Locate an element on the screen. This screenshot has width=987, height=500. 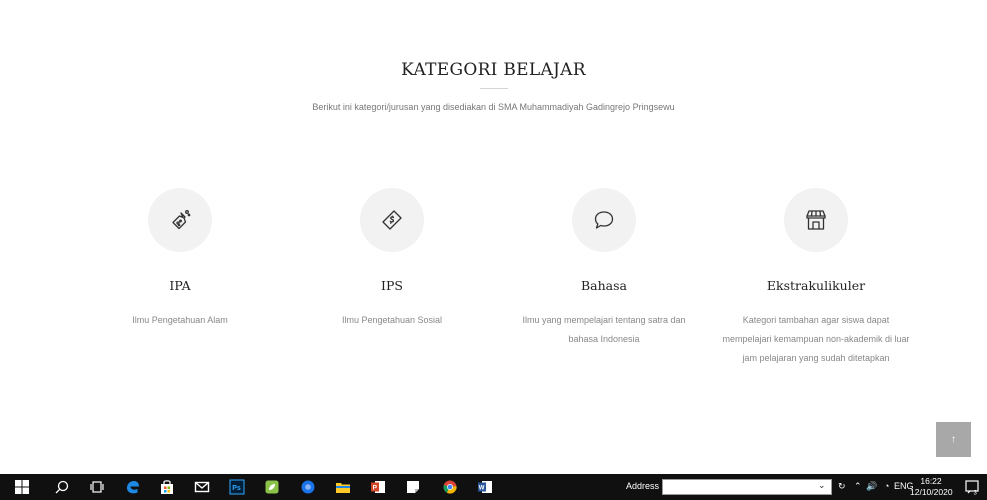
photoshop-icon: Ps is located at coordinates (237, 487).